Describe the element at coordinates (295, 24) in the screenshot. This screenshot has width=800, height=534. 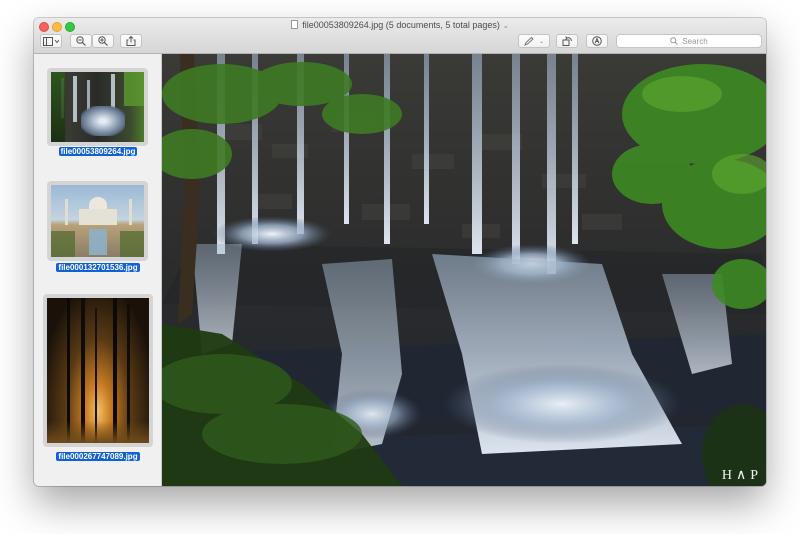
I see `document-icon` at that location.